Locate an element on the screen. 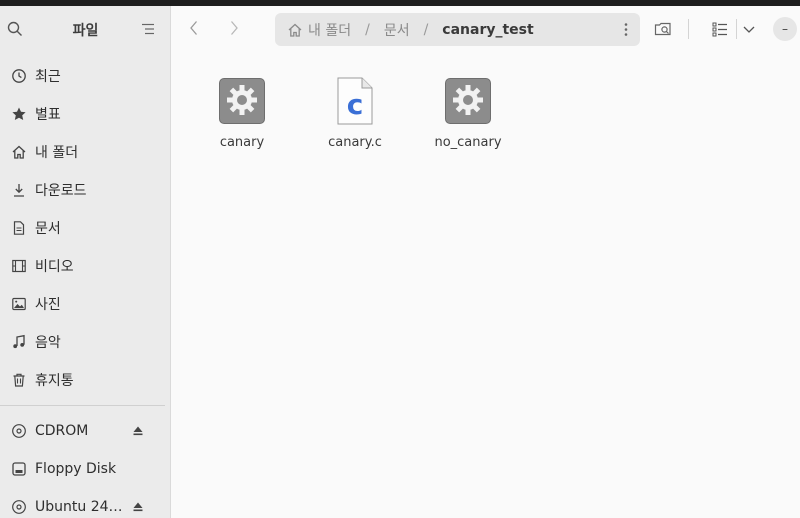  sidebar-item-label: 사진 is located at coordinates (48, 305).